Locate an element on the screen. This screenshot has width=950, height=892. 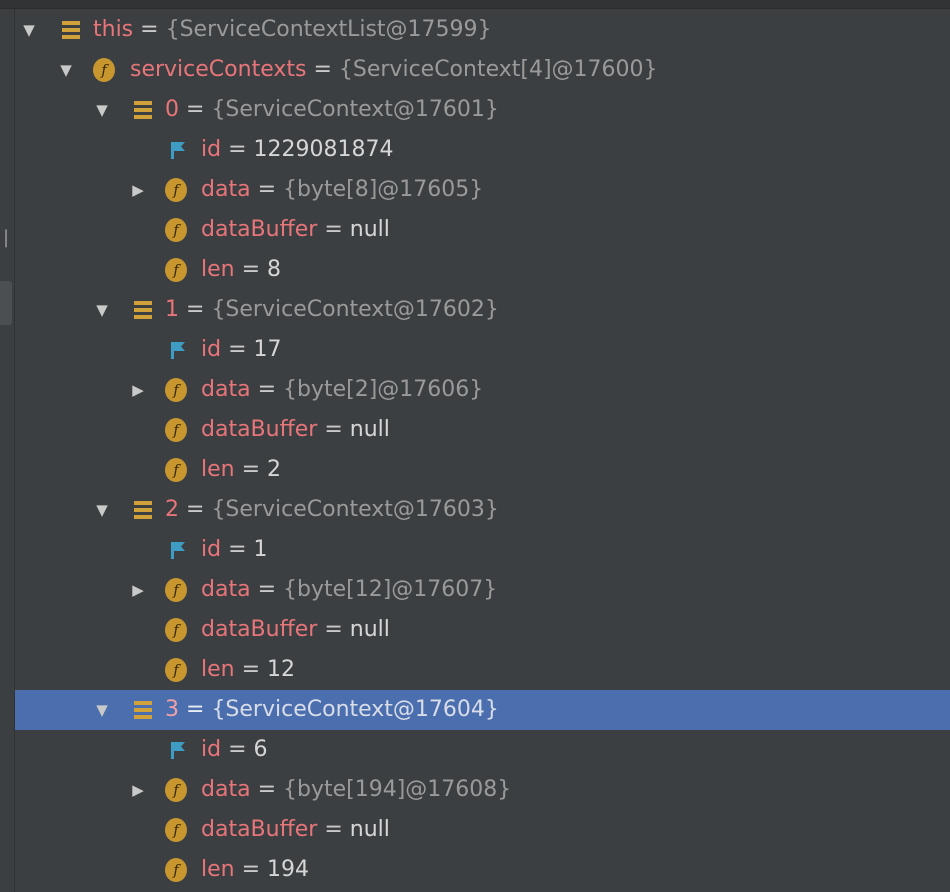
variable-value: {ServiceContext[4]@17600} is located at coordinates (498, 69).